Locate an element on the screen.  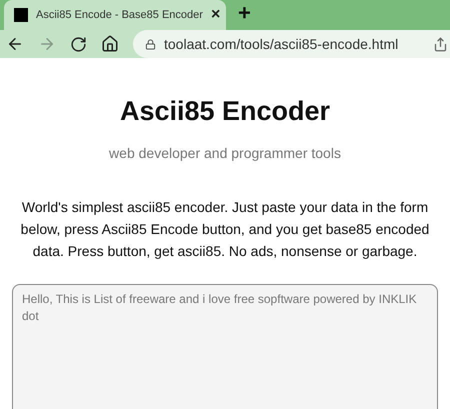
close-button: × is located at coordinates (215, 15).